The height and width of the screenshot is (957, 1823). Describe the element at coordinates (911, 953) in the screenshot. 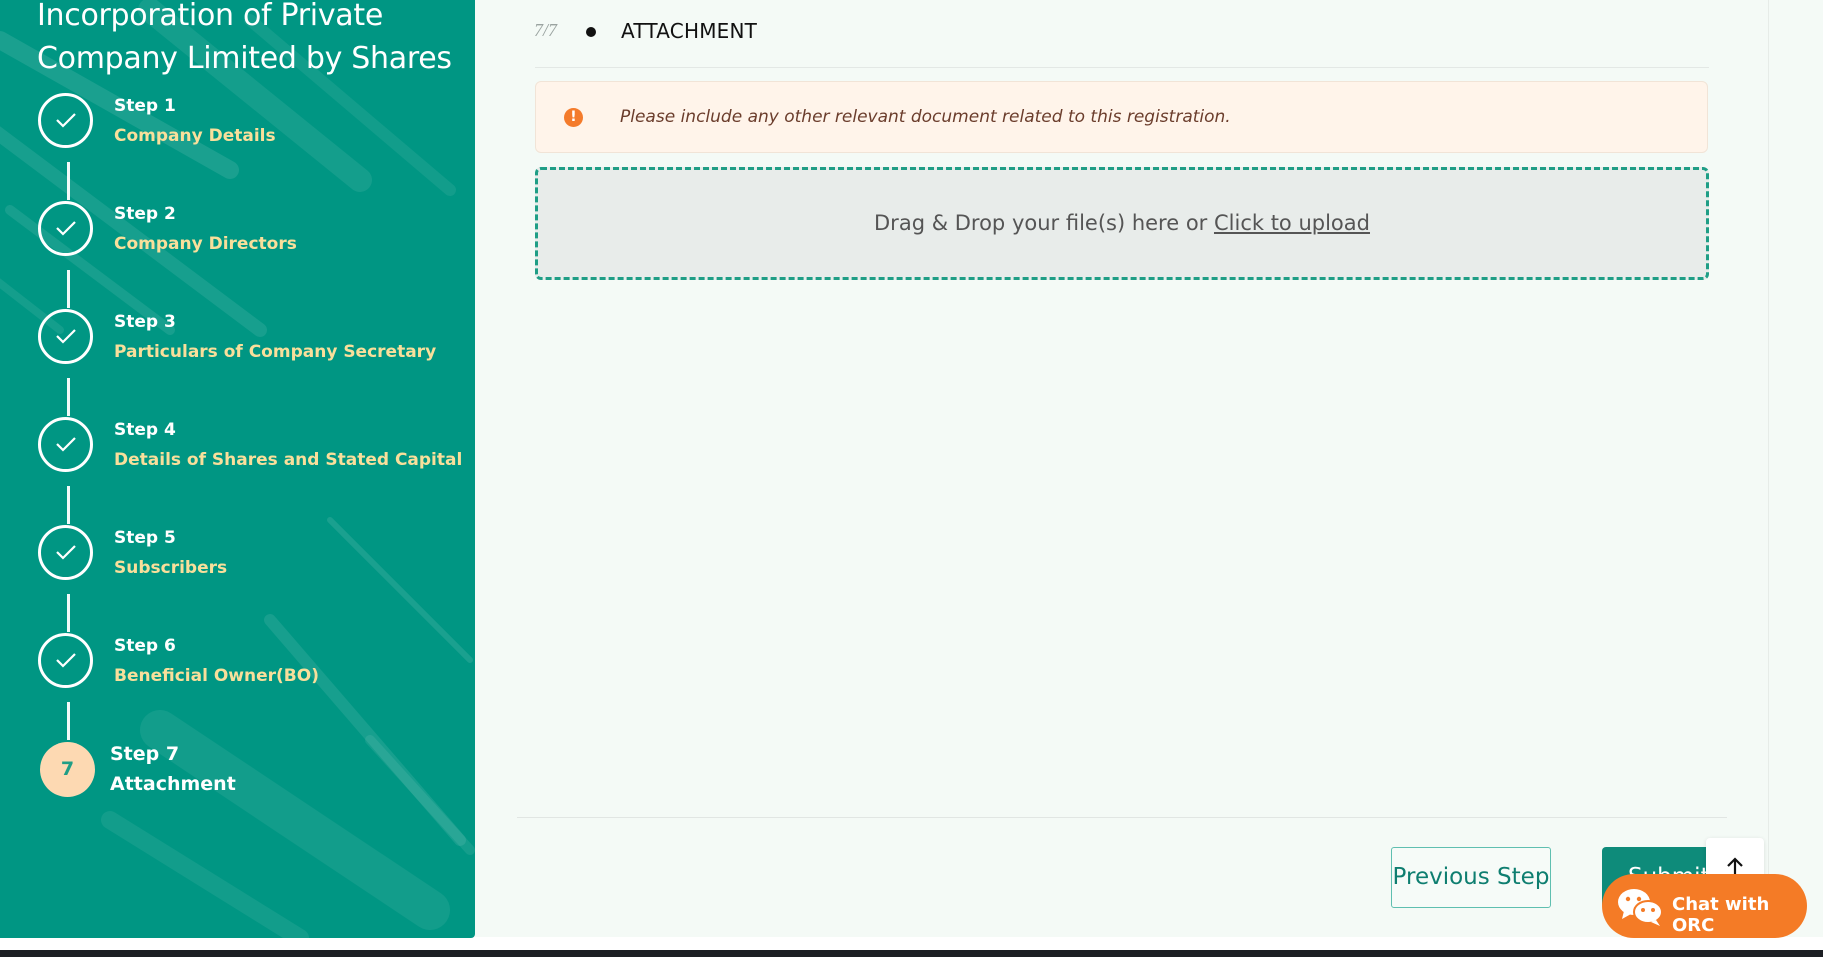

I see `taskbar-edge` at that location.